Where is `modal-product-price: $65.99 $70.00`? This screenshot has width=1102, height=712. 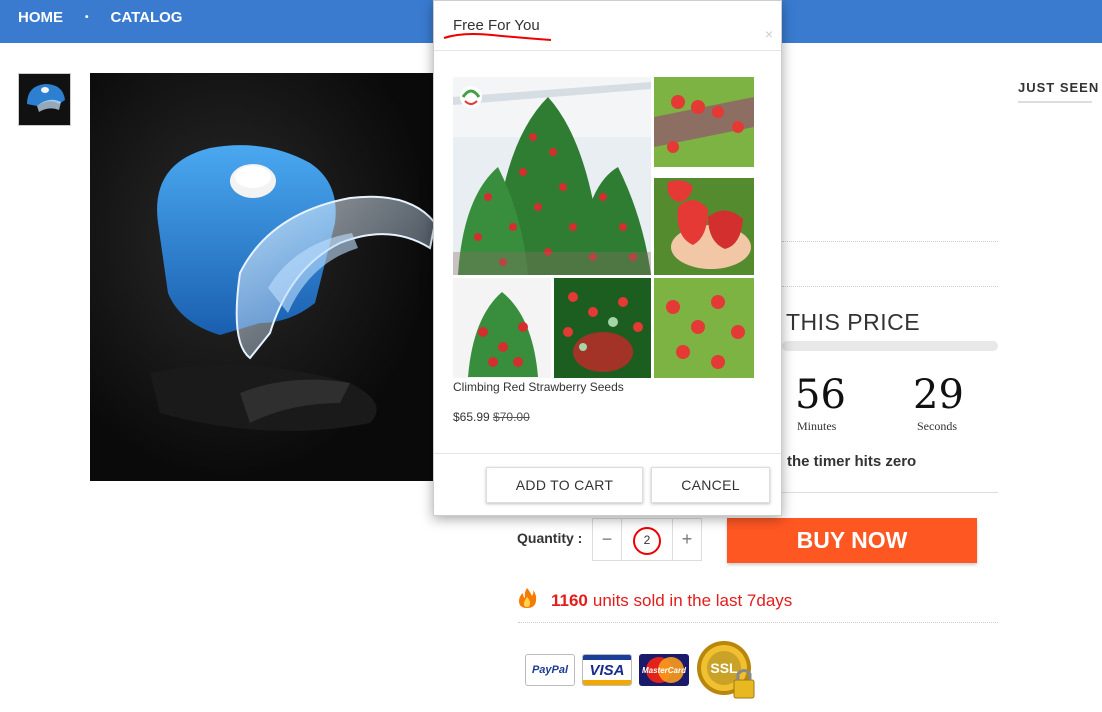
modal-product-price: $65.99 $70.00 is located at coordinates (491, 417).